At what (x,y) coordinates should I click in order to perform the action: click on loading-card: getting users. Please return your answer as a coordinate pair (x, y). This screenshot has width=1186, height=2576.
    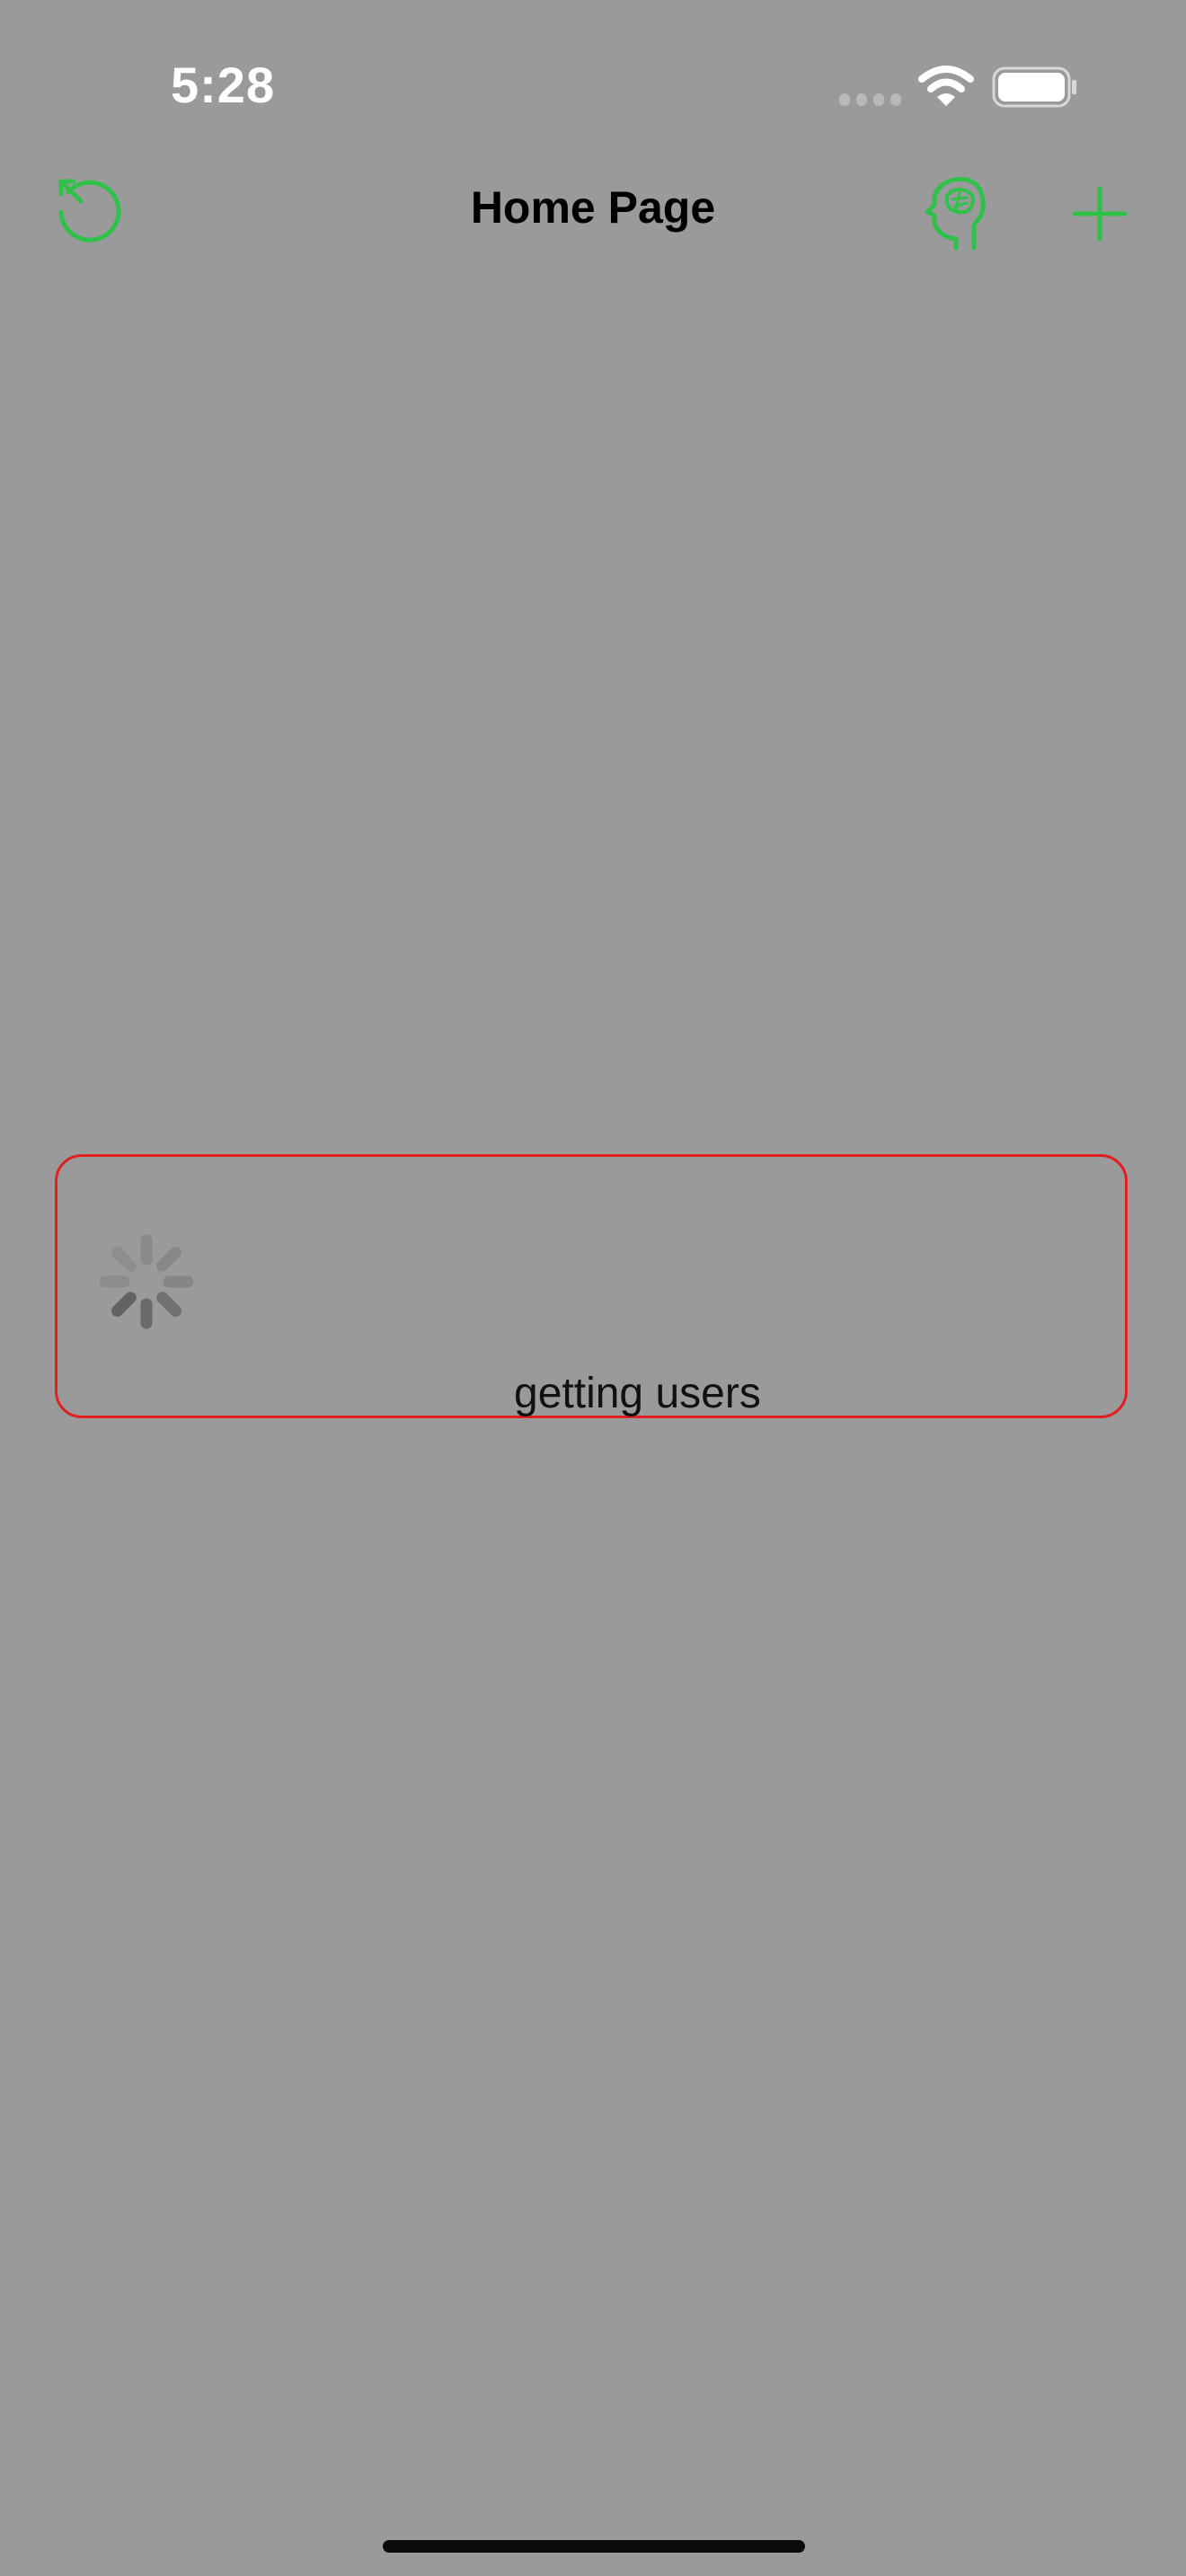
    Looking at the image, I should click on (591, 1286).